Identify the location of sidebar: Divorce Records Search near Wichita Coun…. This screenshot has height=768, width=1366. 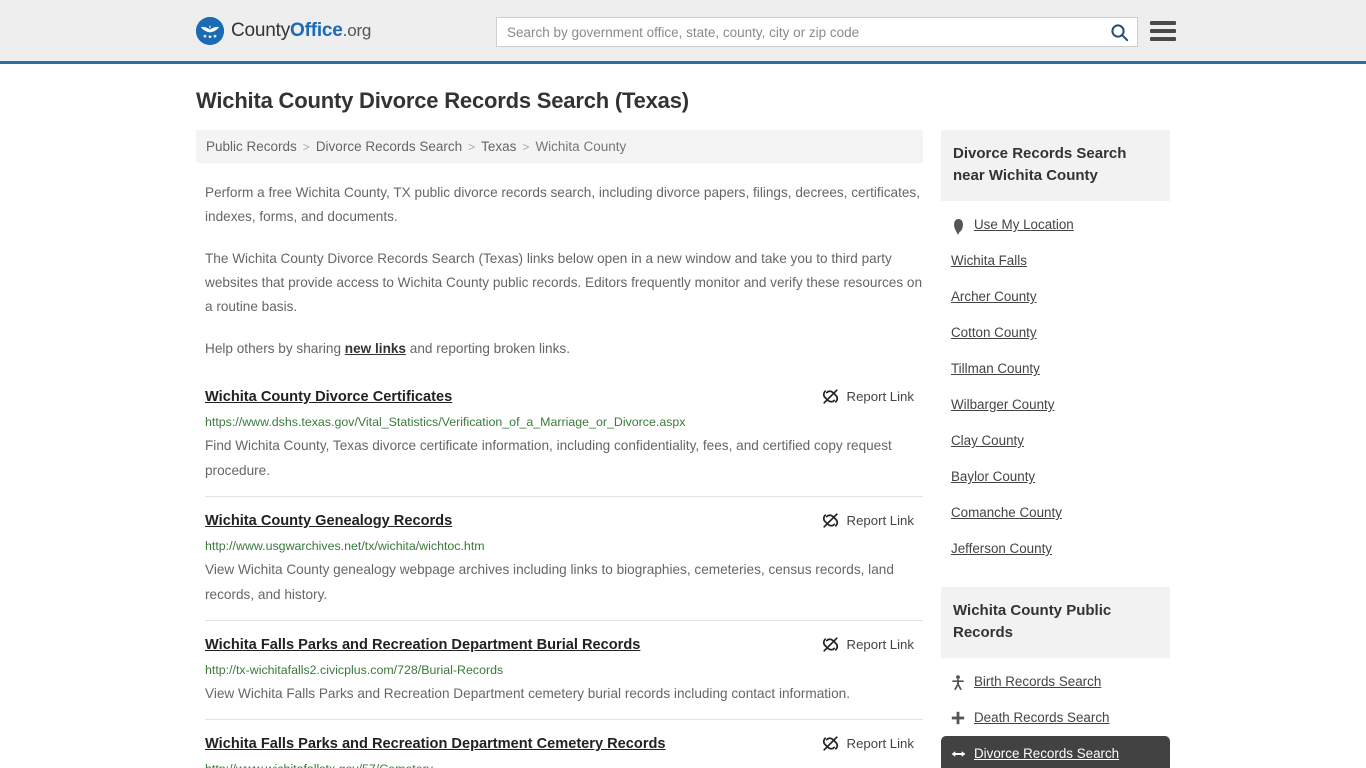
(1055, 449).